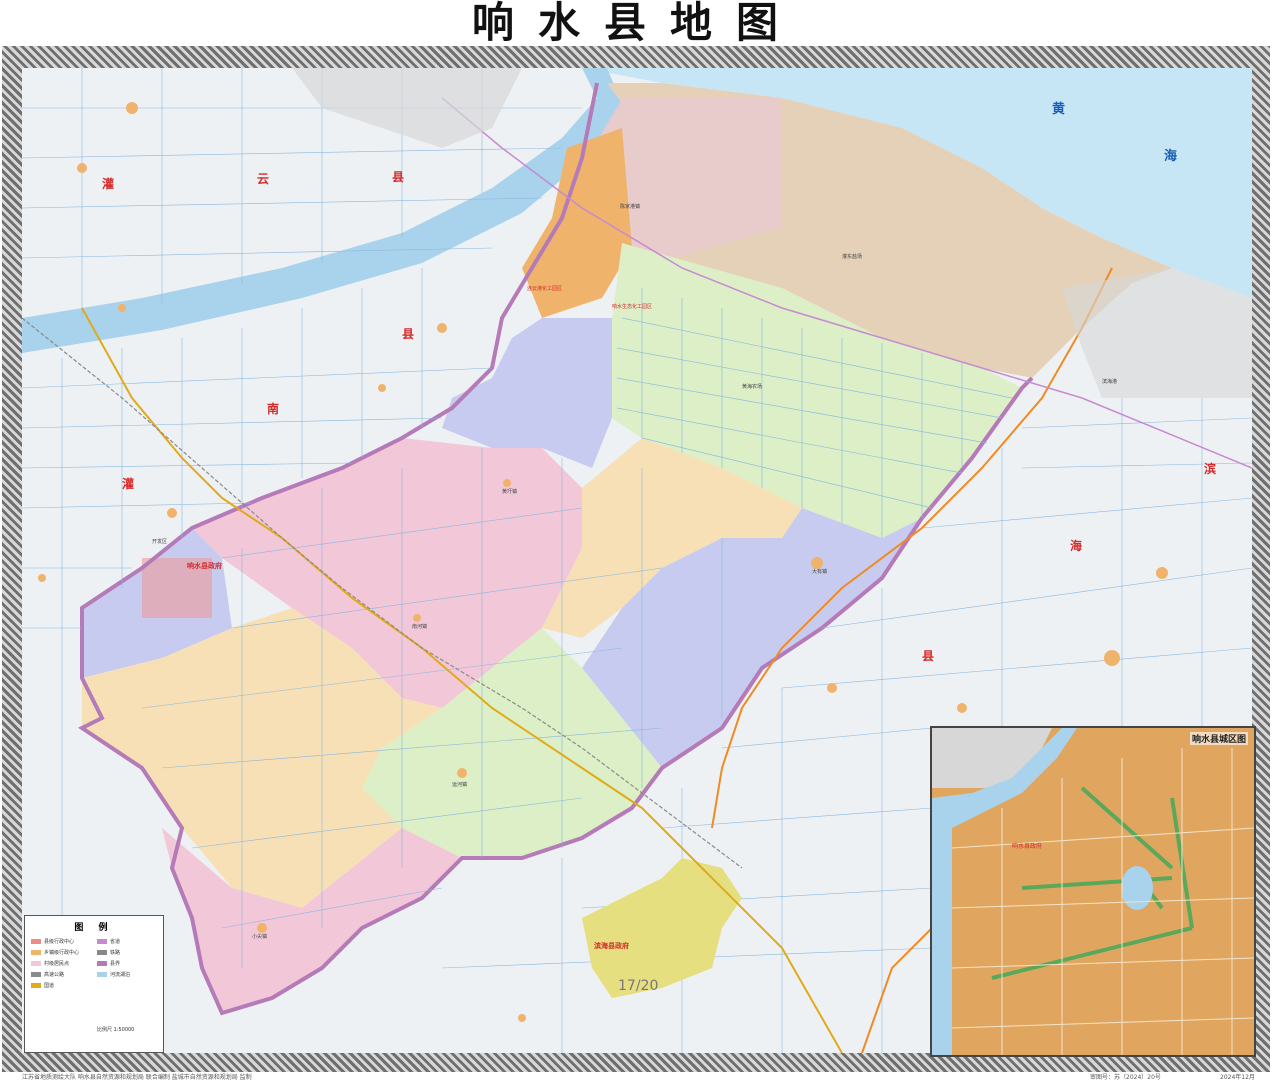 This screenshot has width=1274, height=1081. Describe the element at coordinates (127, 483) in the screenshot. I see `region-label-guannan-1: 灌` at that location.